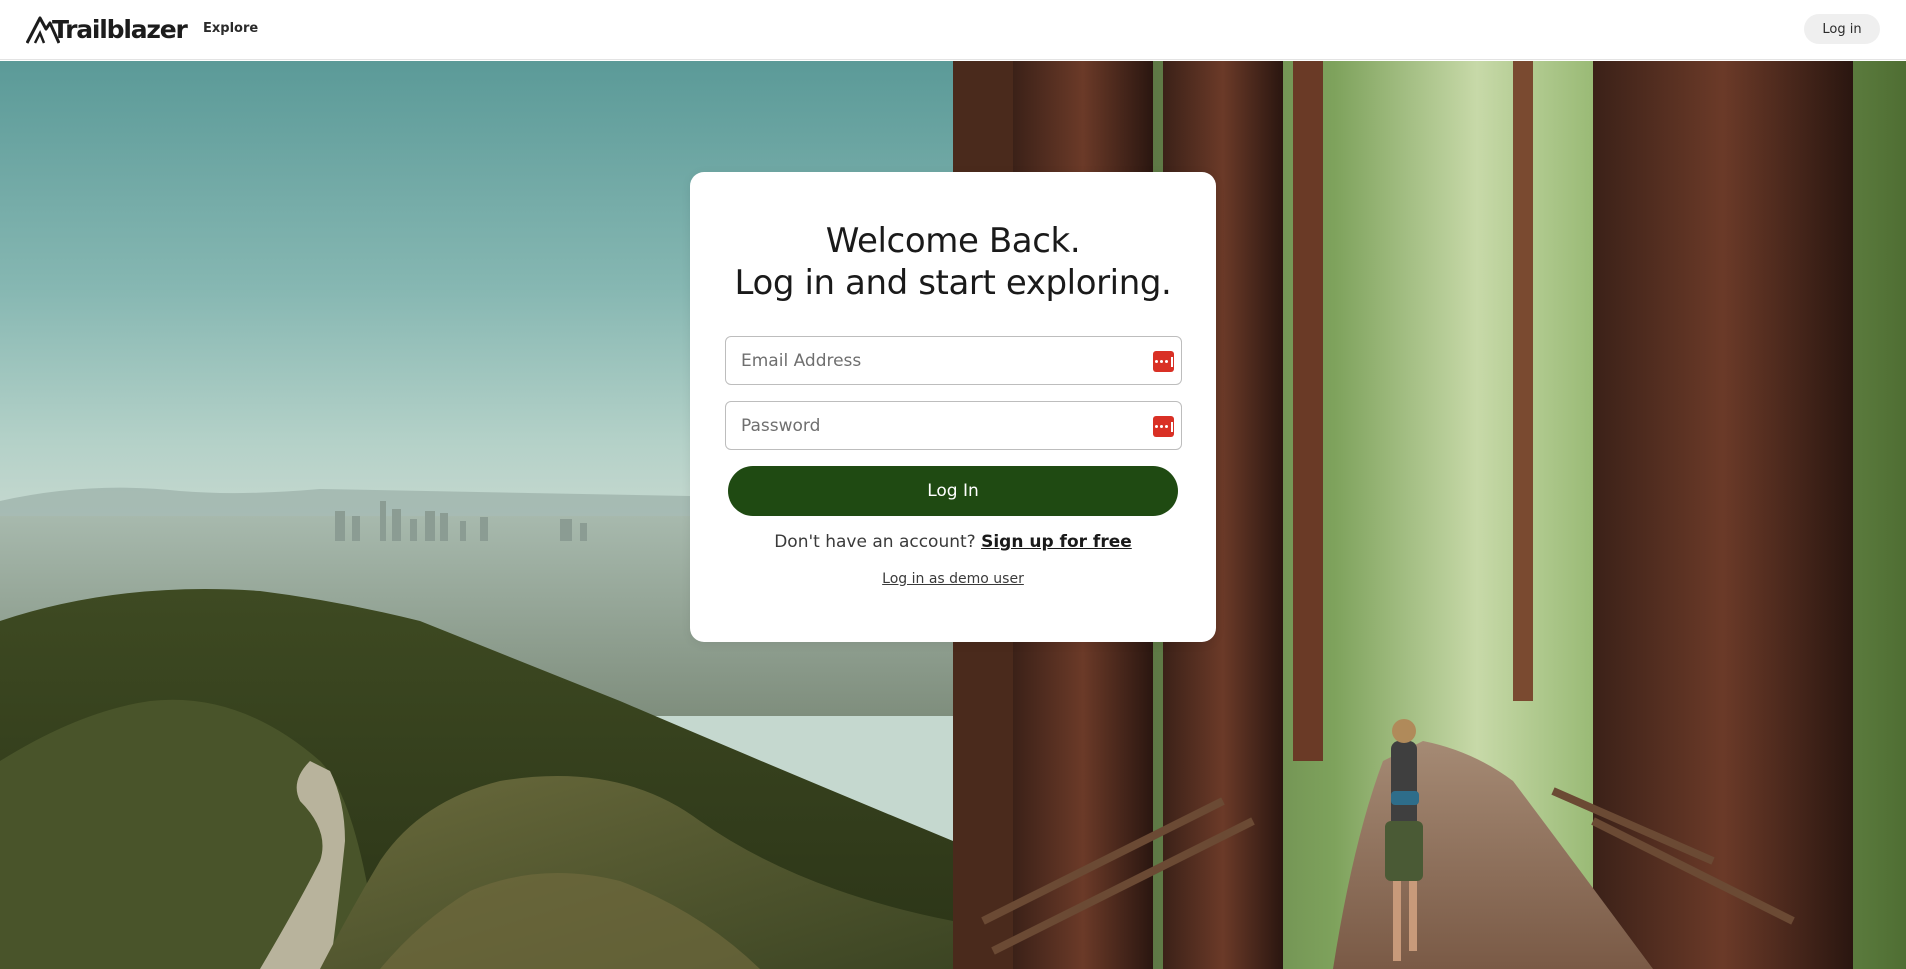 The width and height of the screenshot is (1906, 969). I want to click on top-nav-bar: Trailblazer Explore Log in, so click(953, 30).